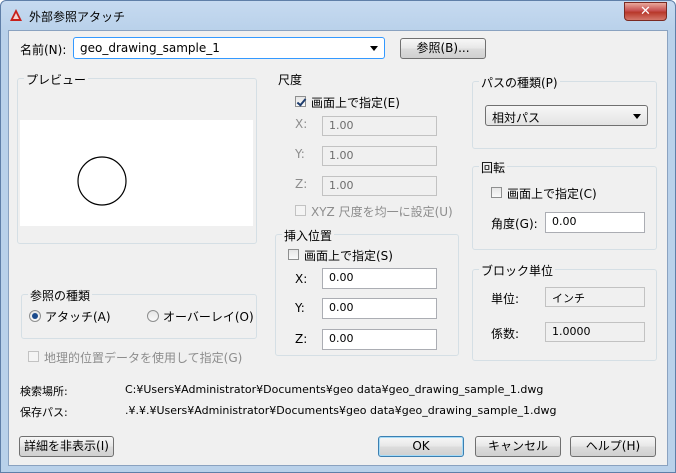 This screenshot has width=676, height=473. What do you see at coordinates (136, 173) in the screenshot?
I see `preview-canvas` at bounding box center [136, 173].